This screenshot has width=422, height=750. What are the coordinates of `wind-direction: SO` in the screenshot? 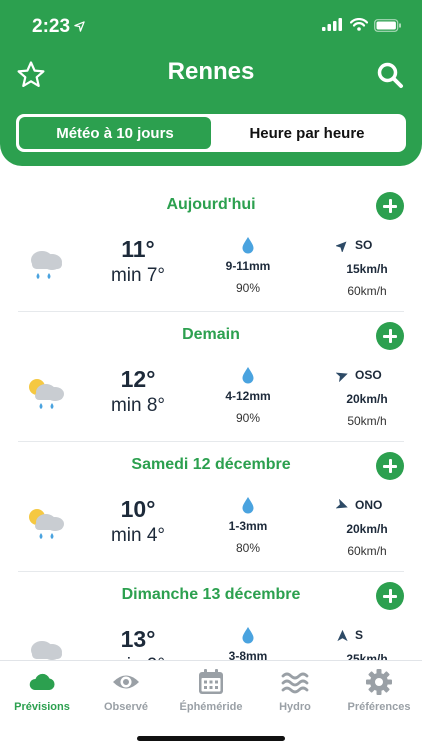 It's located at (367, 245).